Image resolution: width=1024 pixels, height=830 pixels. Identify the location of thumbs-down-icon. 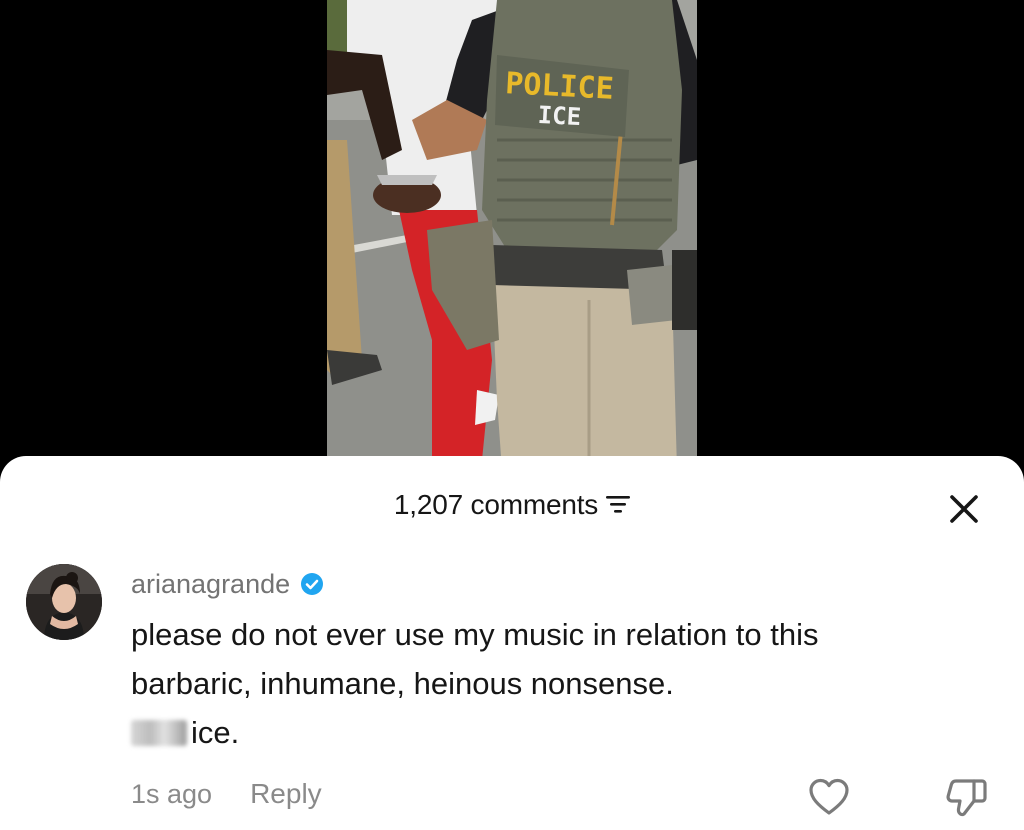
(966, 798).